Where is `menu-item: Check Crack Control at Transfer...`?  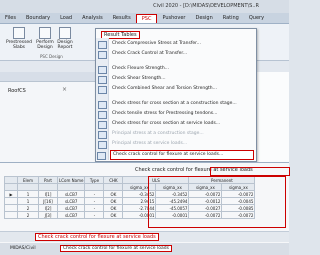
menu-item: Check Crack Control at Transfer... is located at coordinates (175, 54).